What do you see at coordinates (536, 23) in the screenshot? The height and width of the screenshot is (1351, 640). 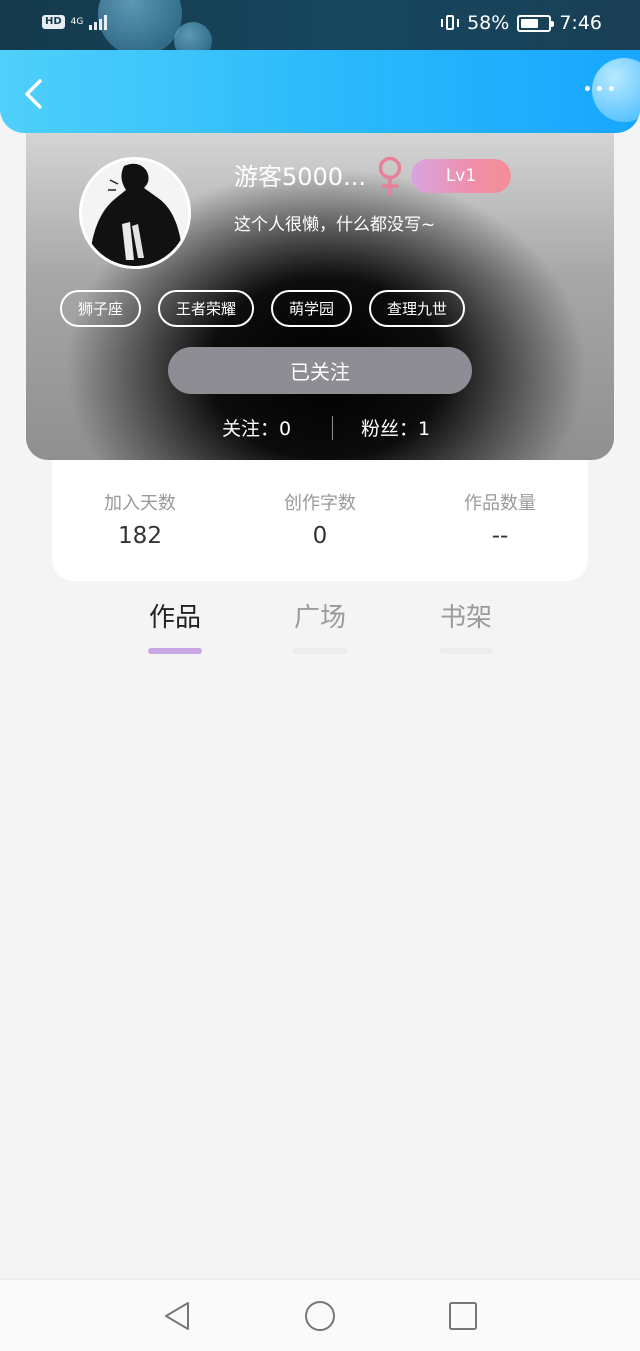 I see `battery-icon` at bounding box center [536, 23].